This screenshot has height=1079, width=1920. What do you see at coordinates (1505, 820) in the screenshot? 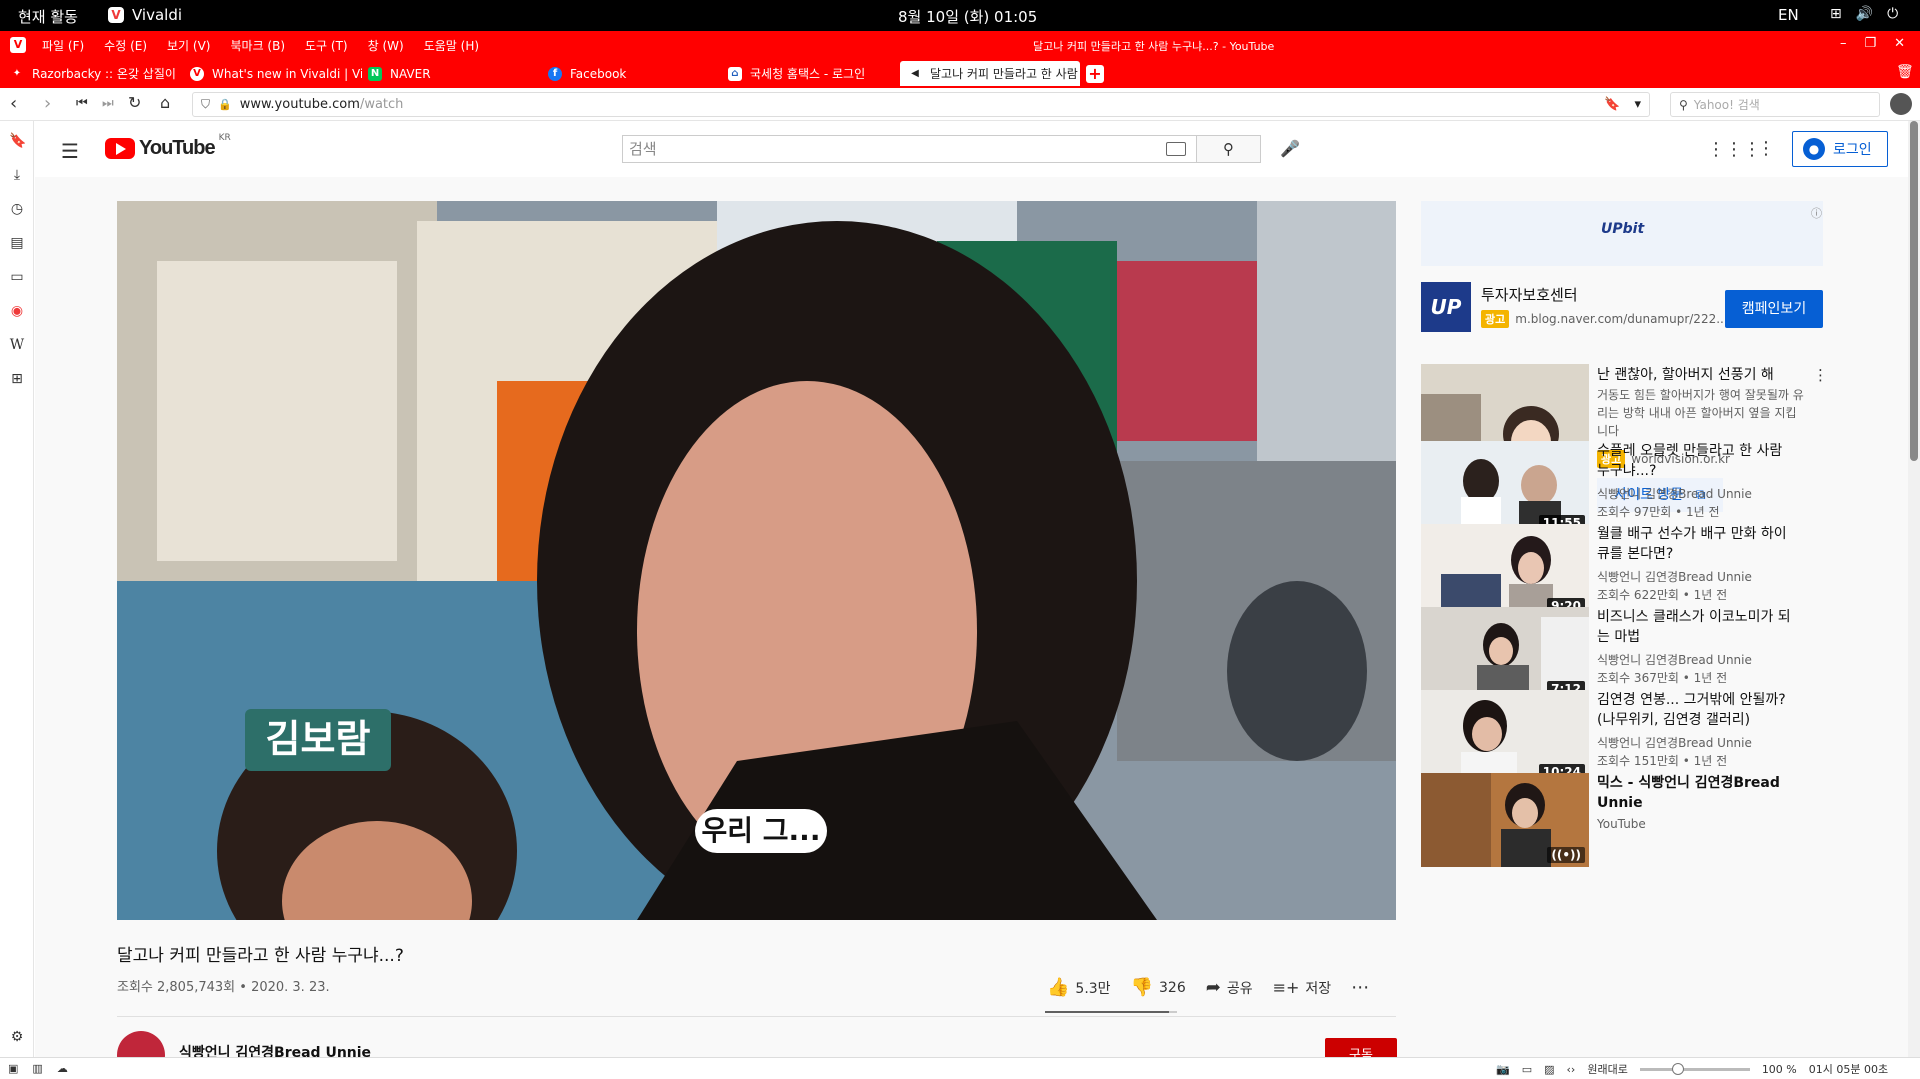
I see `video-thumbnail: ((•))` at bounding box center [1505, 820].